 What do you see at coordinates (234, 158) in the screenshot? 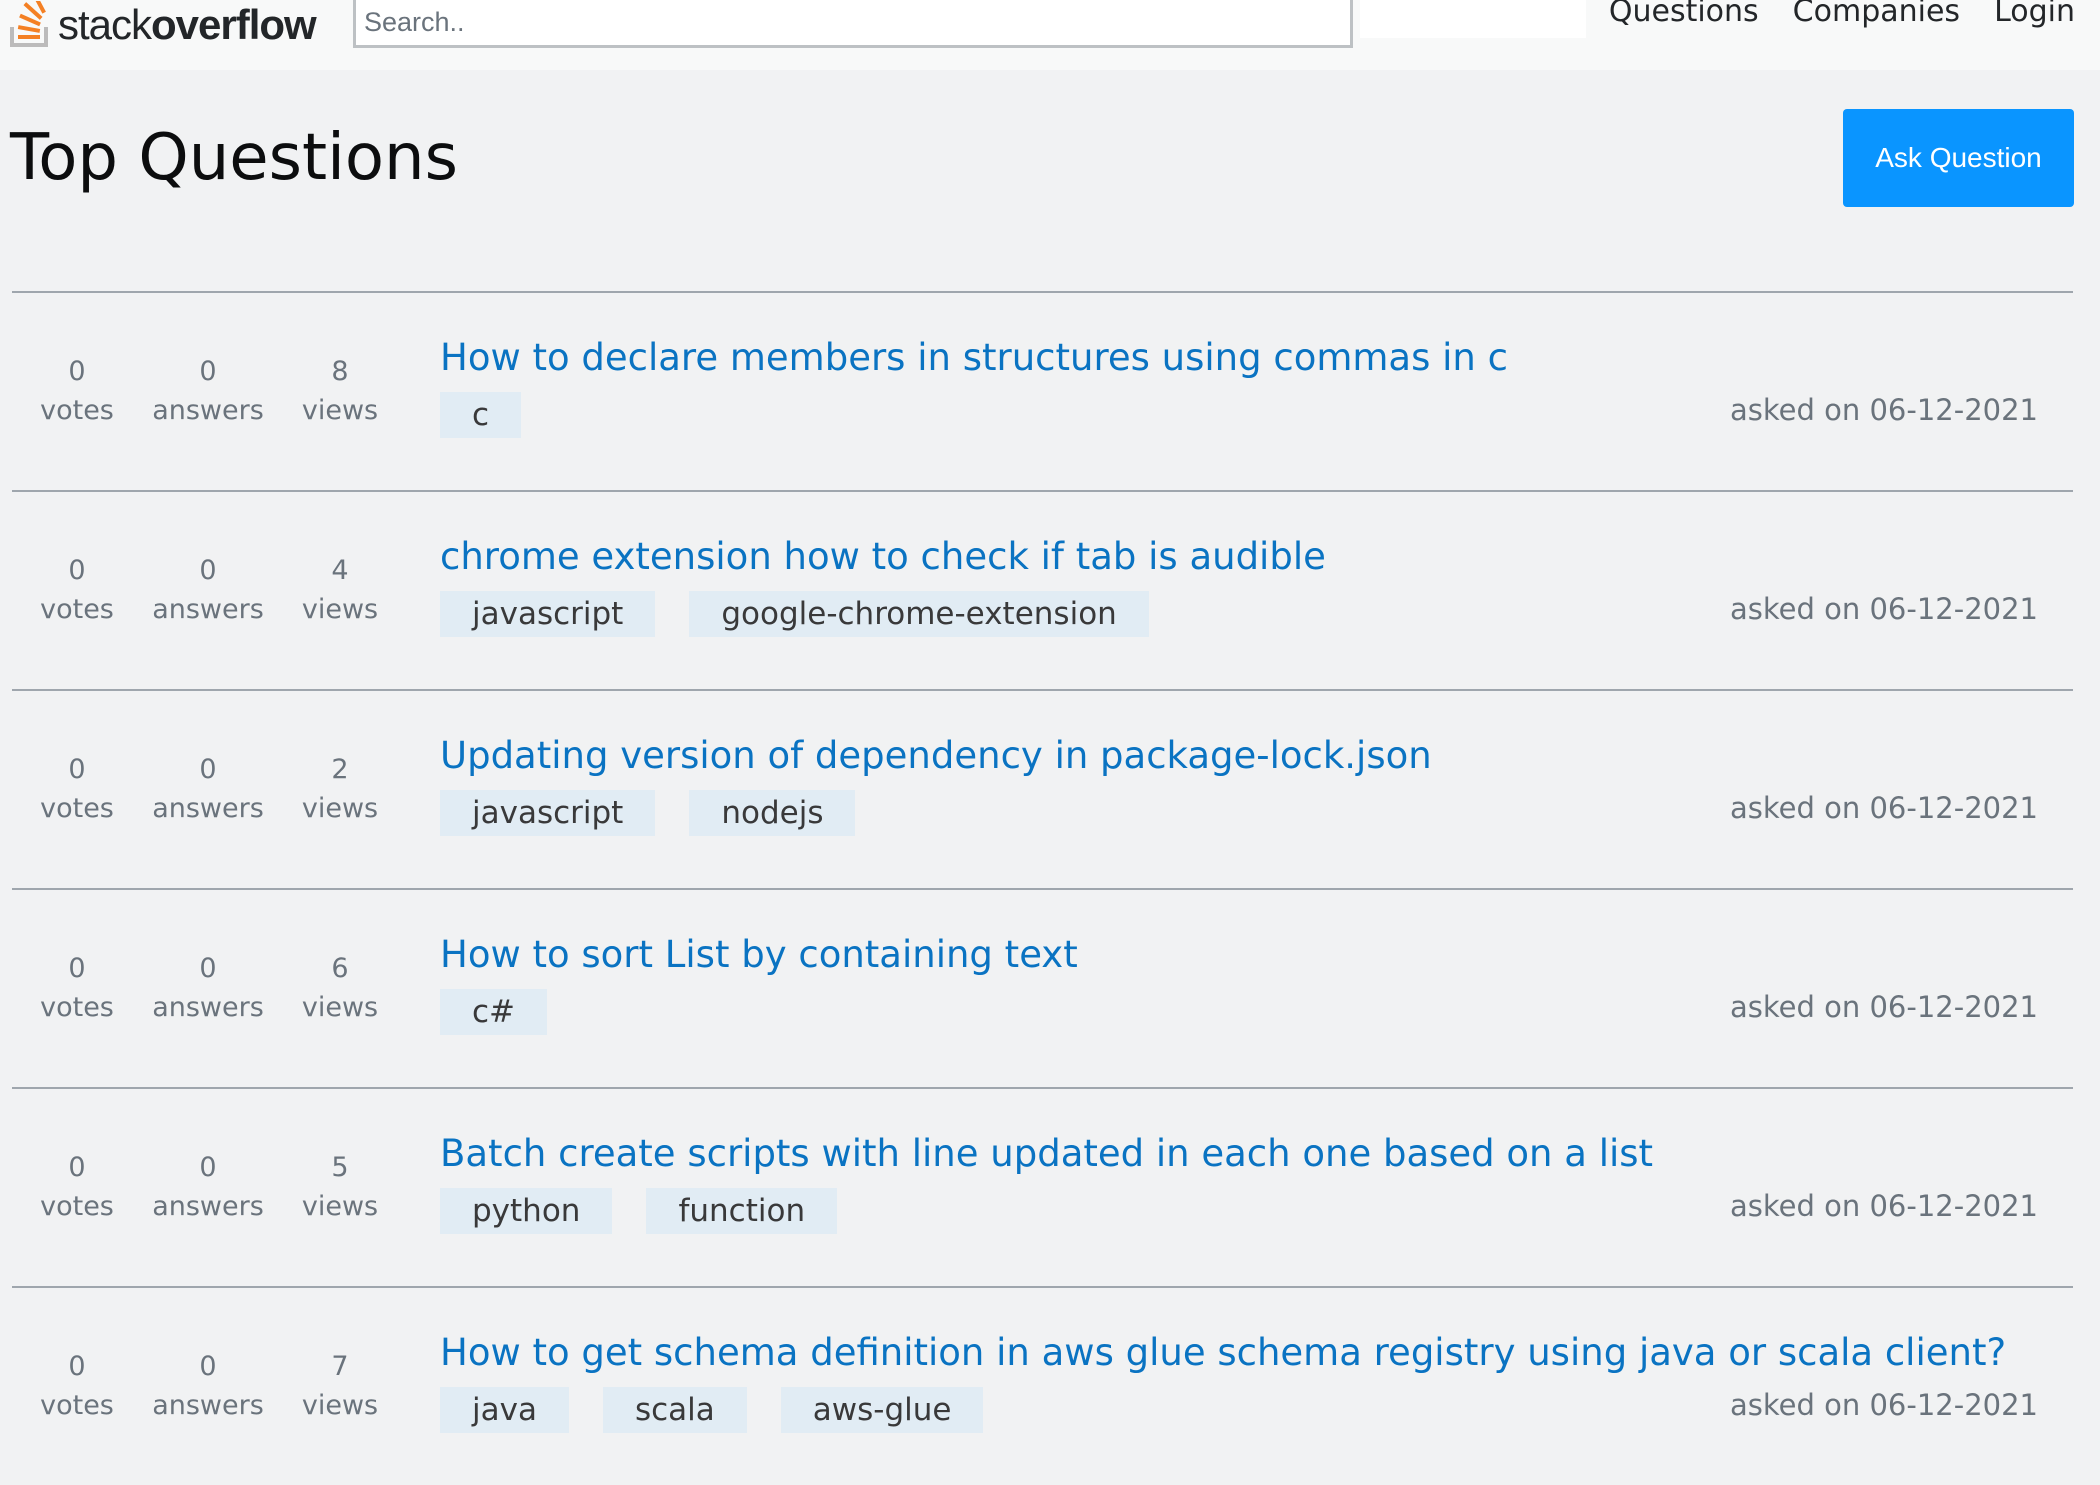
I see `page-title: Top Questions` at bounding box center [234, 158].